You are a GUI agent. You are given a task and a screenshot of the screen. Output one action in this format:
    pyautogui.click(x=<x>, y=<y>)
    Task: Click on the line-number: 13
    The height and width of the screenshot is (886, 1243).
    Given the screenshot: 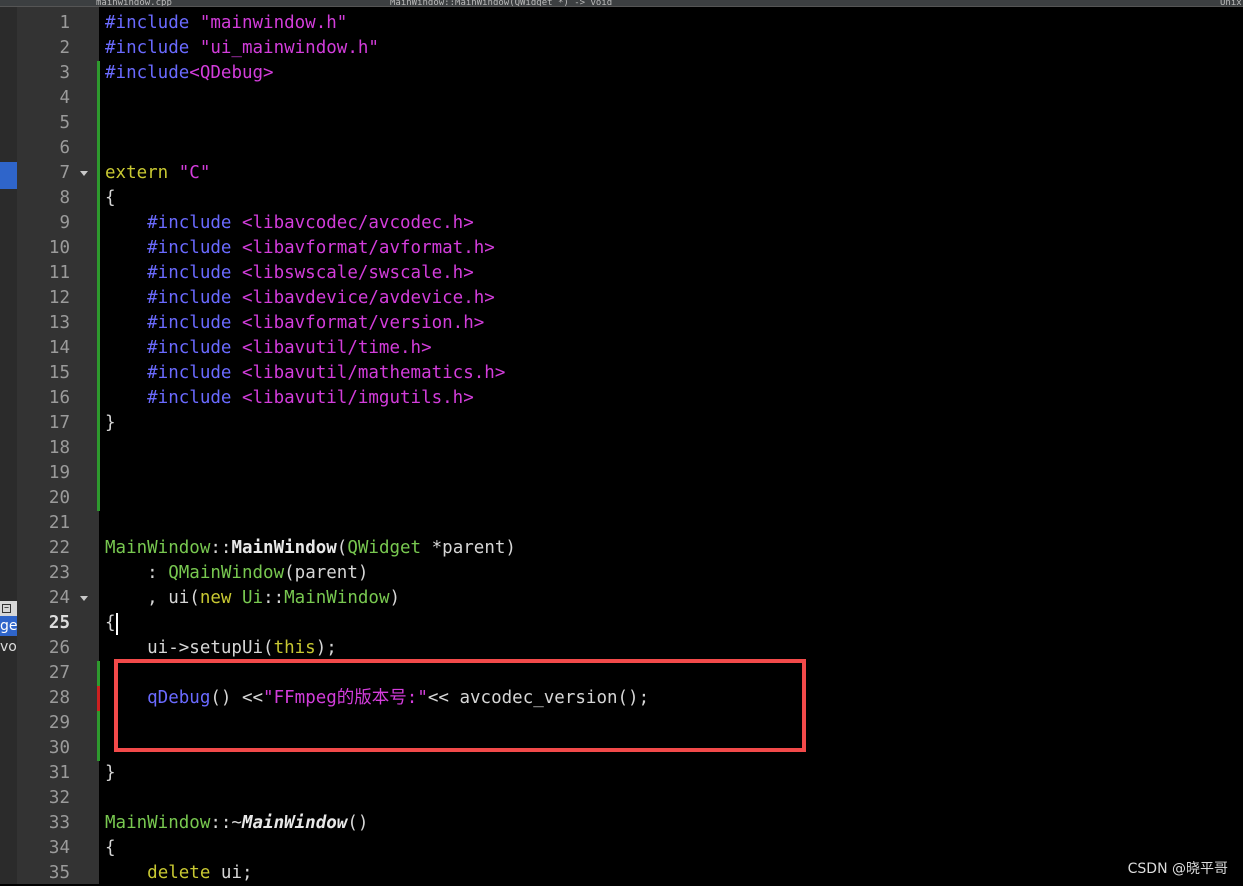 What is the action you would take?
    pyautogui.click(x=59, y=323)
    